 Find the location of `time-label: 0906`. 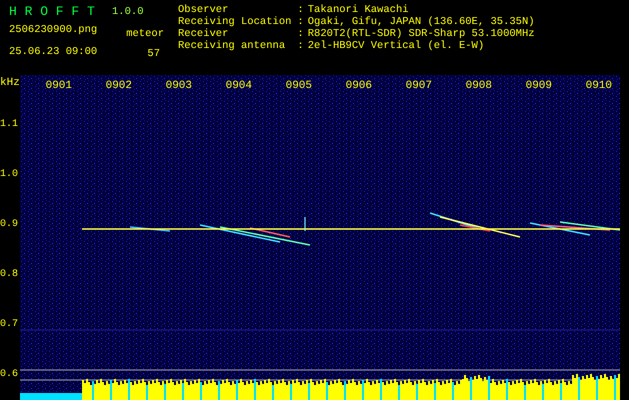

time-label: 0906 is located at coordinates (359, 86).